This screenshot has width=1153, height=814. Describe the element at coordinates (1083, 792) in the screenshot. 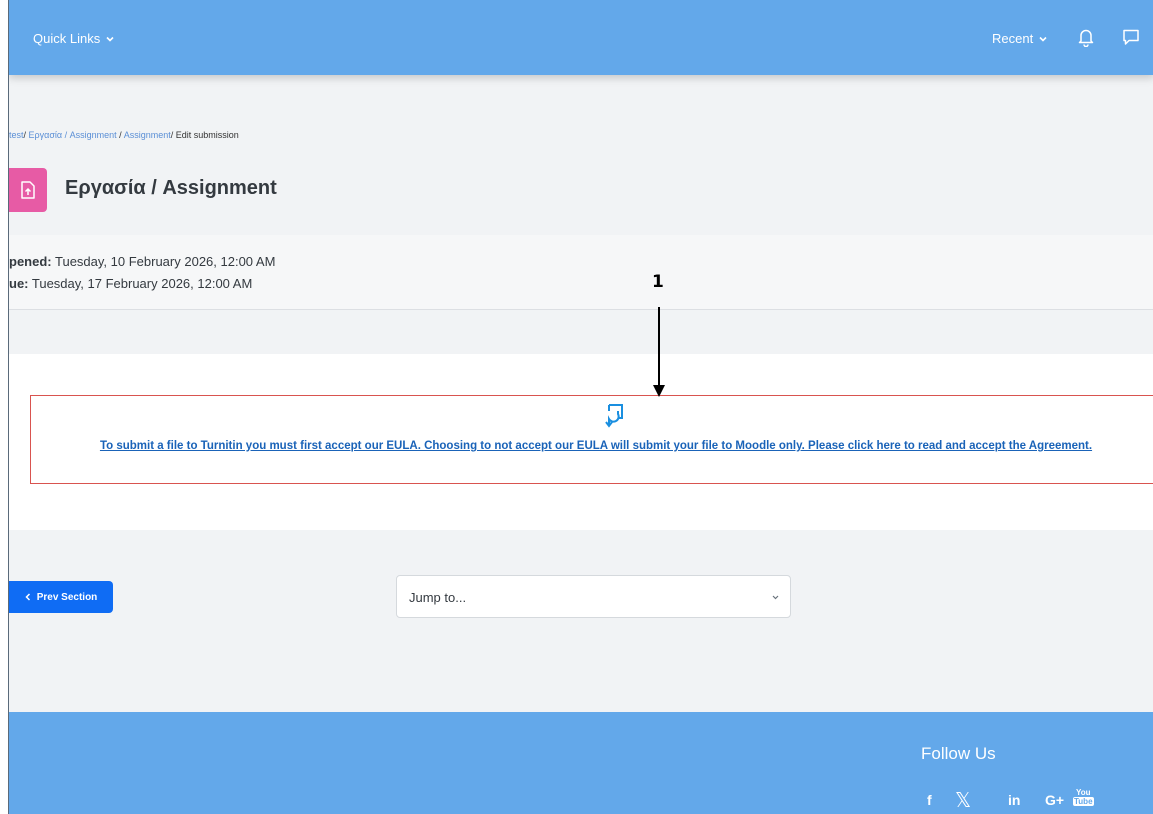

I see `youtube-icon-top: You` at that location.